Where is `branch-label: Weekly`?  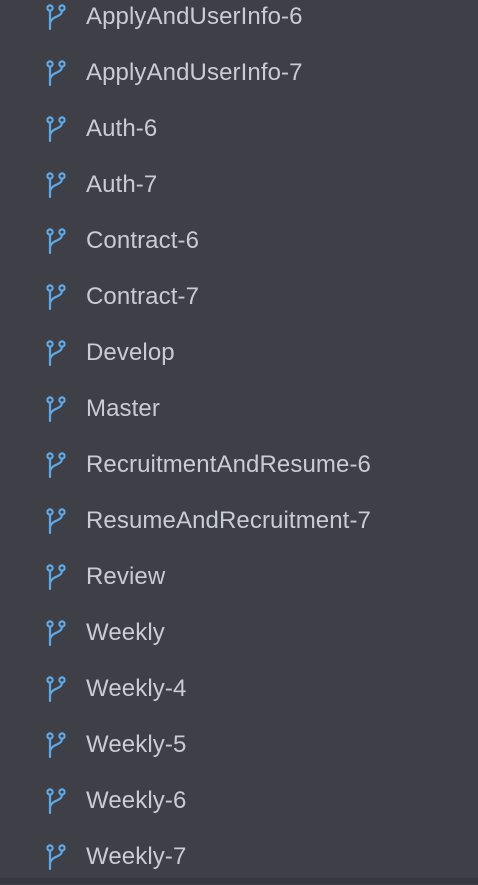 branch-label: Weekly is located at coordinates (125, 633).